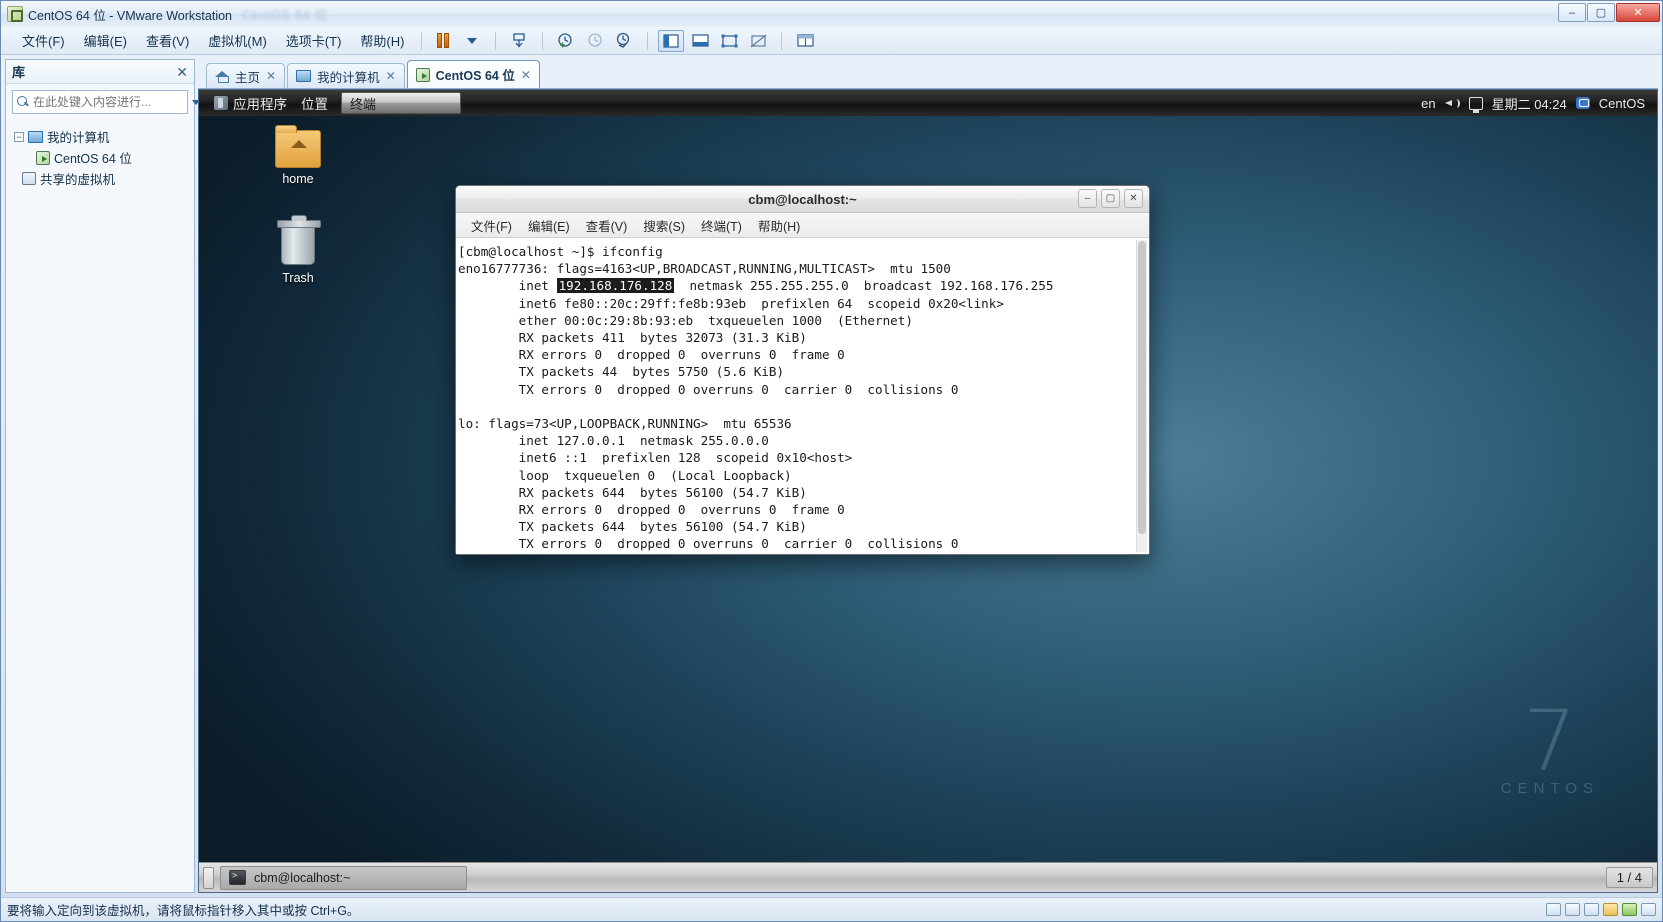  What do you see at coordinates (779, 225) in the screenshot?
I see `terminal-menu-help: 帮助(H)` at bounding box center [779, 225].